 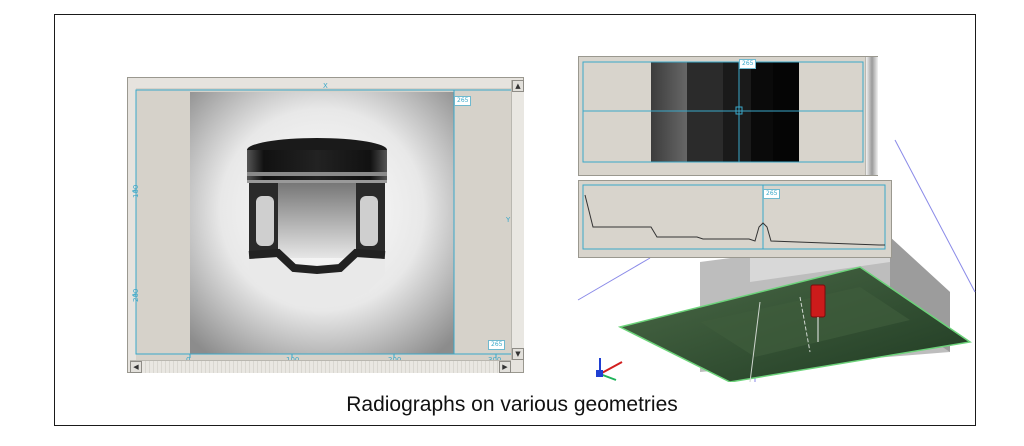 I want to click on figure-caption: Radiographs on various geometries, so click(x=512, y=404).